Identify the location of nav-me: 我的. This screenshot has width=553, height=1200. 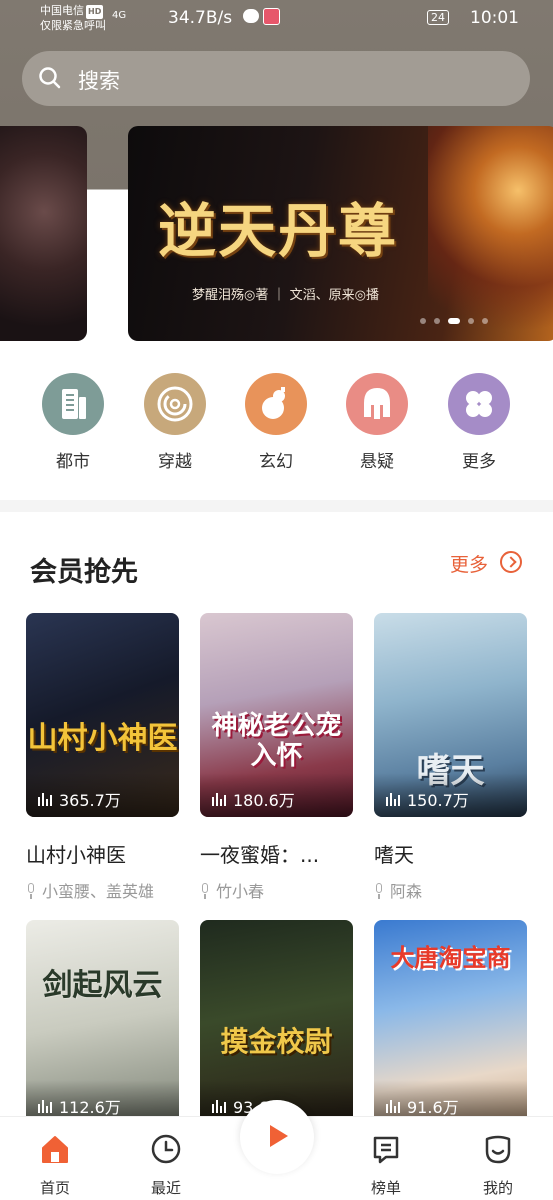
(498, 1165).